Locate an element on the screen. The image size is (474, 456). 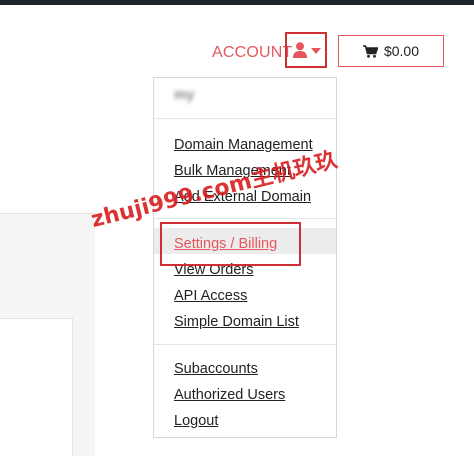
cart-total: $0.00 is located at coordinates (401, 51).